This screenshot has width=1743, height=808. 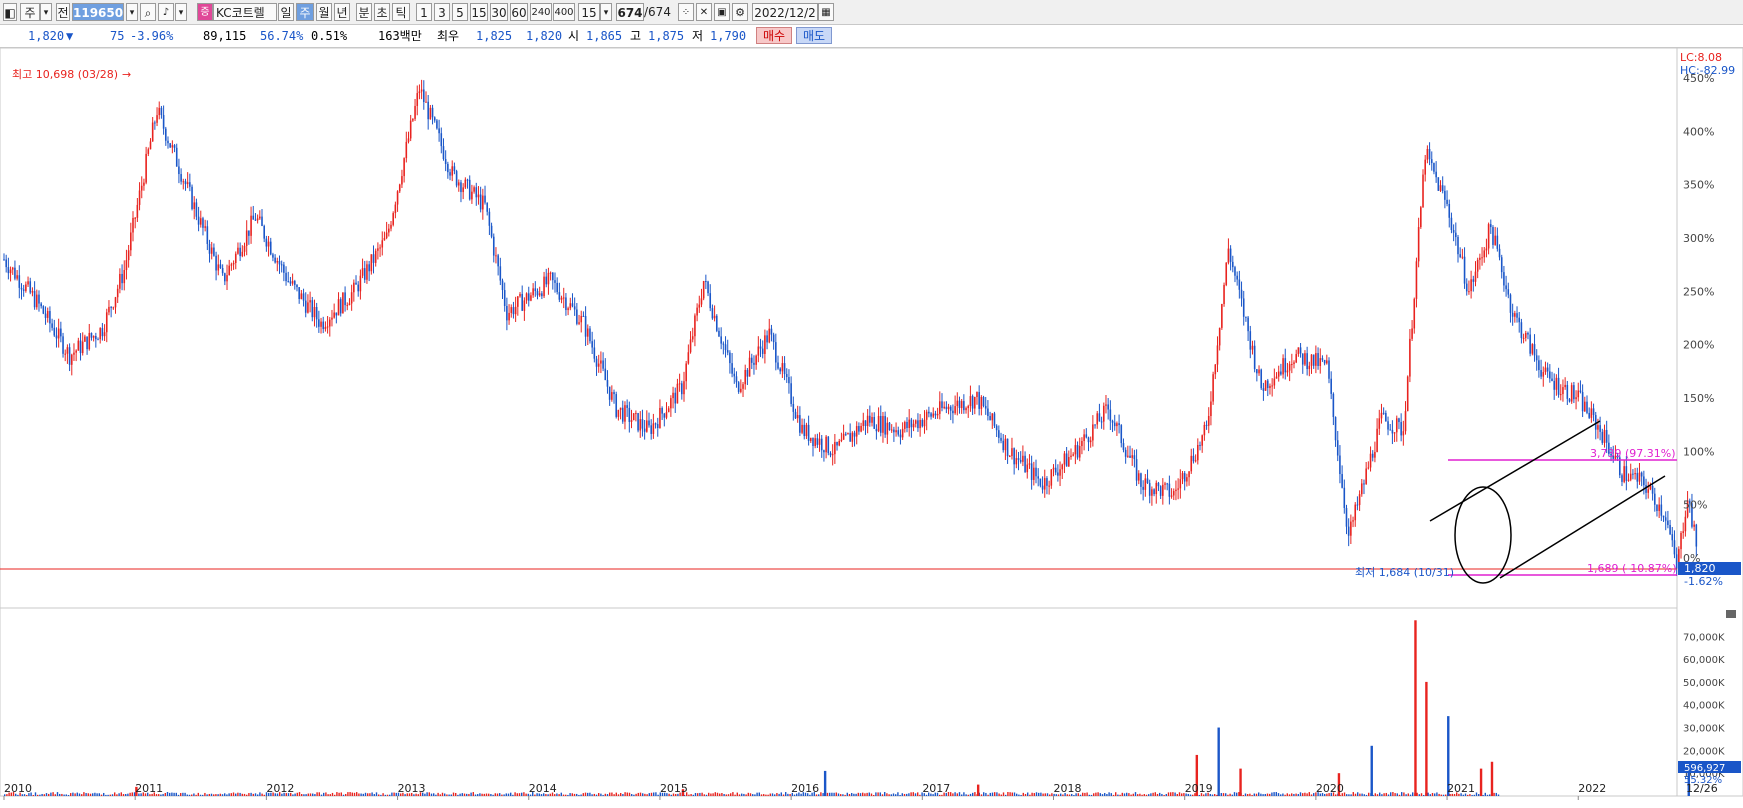 I want to click on layout-icon: ◧, so click(x=10, y=12).